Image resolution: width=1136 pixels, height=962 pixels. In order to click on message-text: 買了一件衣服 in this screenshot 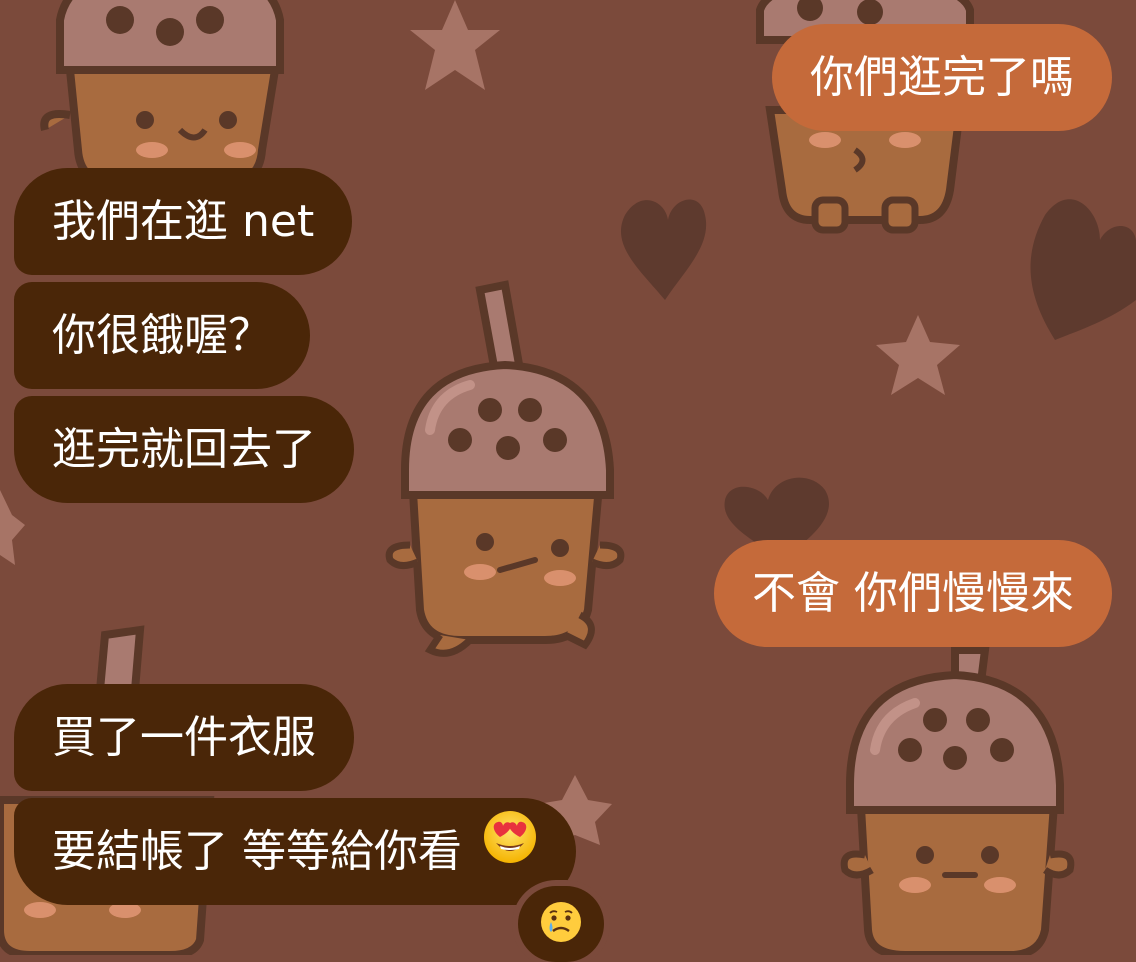, I will do `click(184, 737)`.